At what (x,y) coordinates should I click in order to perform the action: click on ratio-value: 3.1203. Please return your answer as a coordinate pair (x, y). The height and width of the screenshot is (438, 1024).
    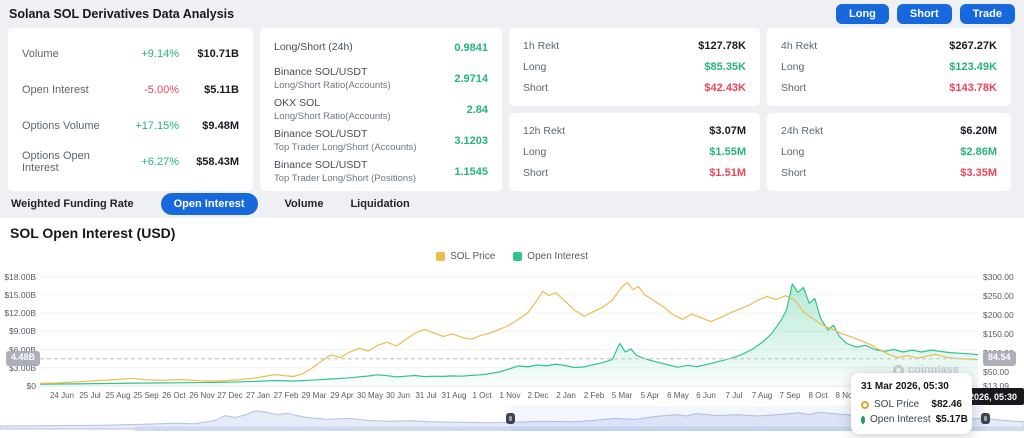
    Looking at the image, I should click on (471, 140).